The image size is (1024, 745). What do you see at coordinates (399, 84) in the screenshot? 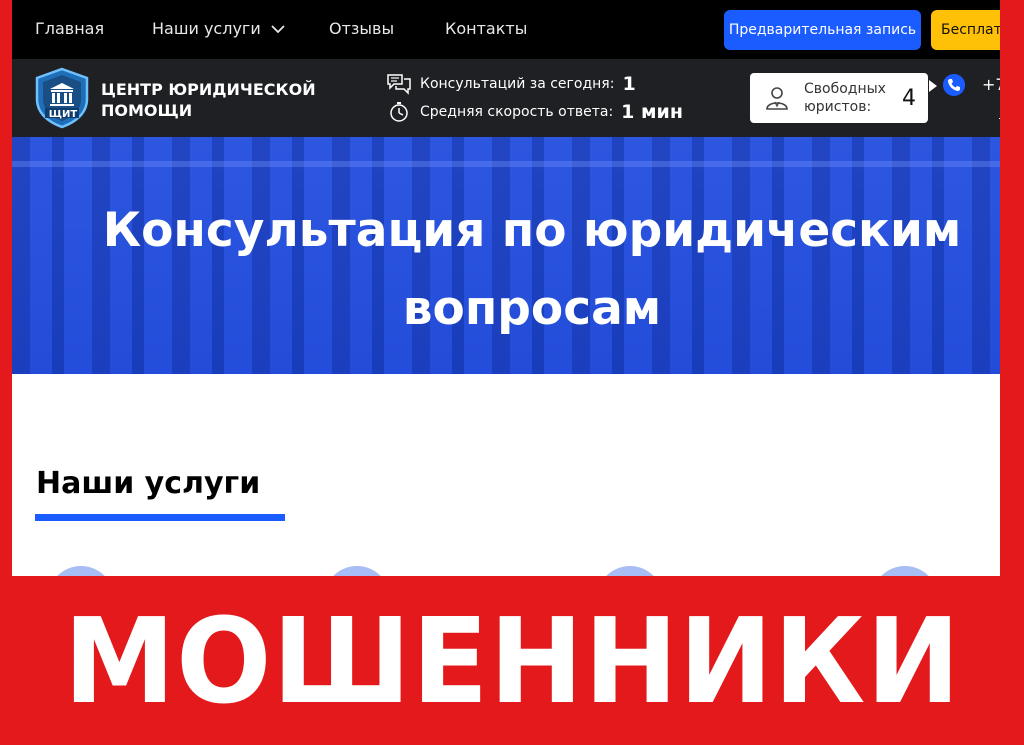
I see `chat-bubbles-icon` at bounding box center [399, 84].